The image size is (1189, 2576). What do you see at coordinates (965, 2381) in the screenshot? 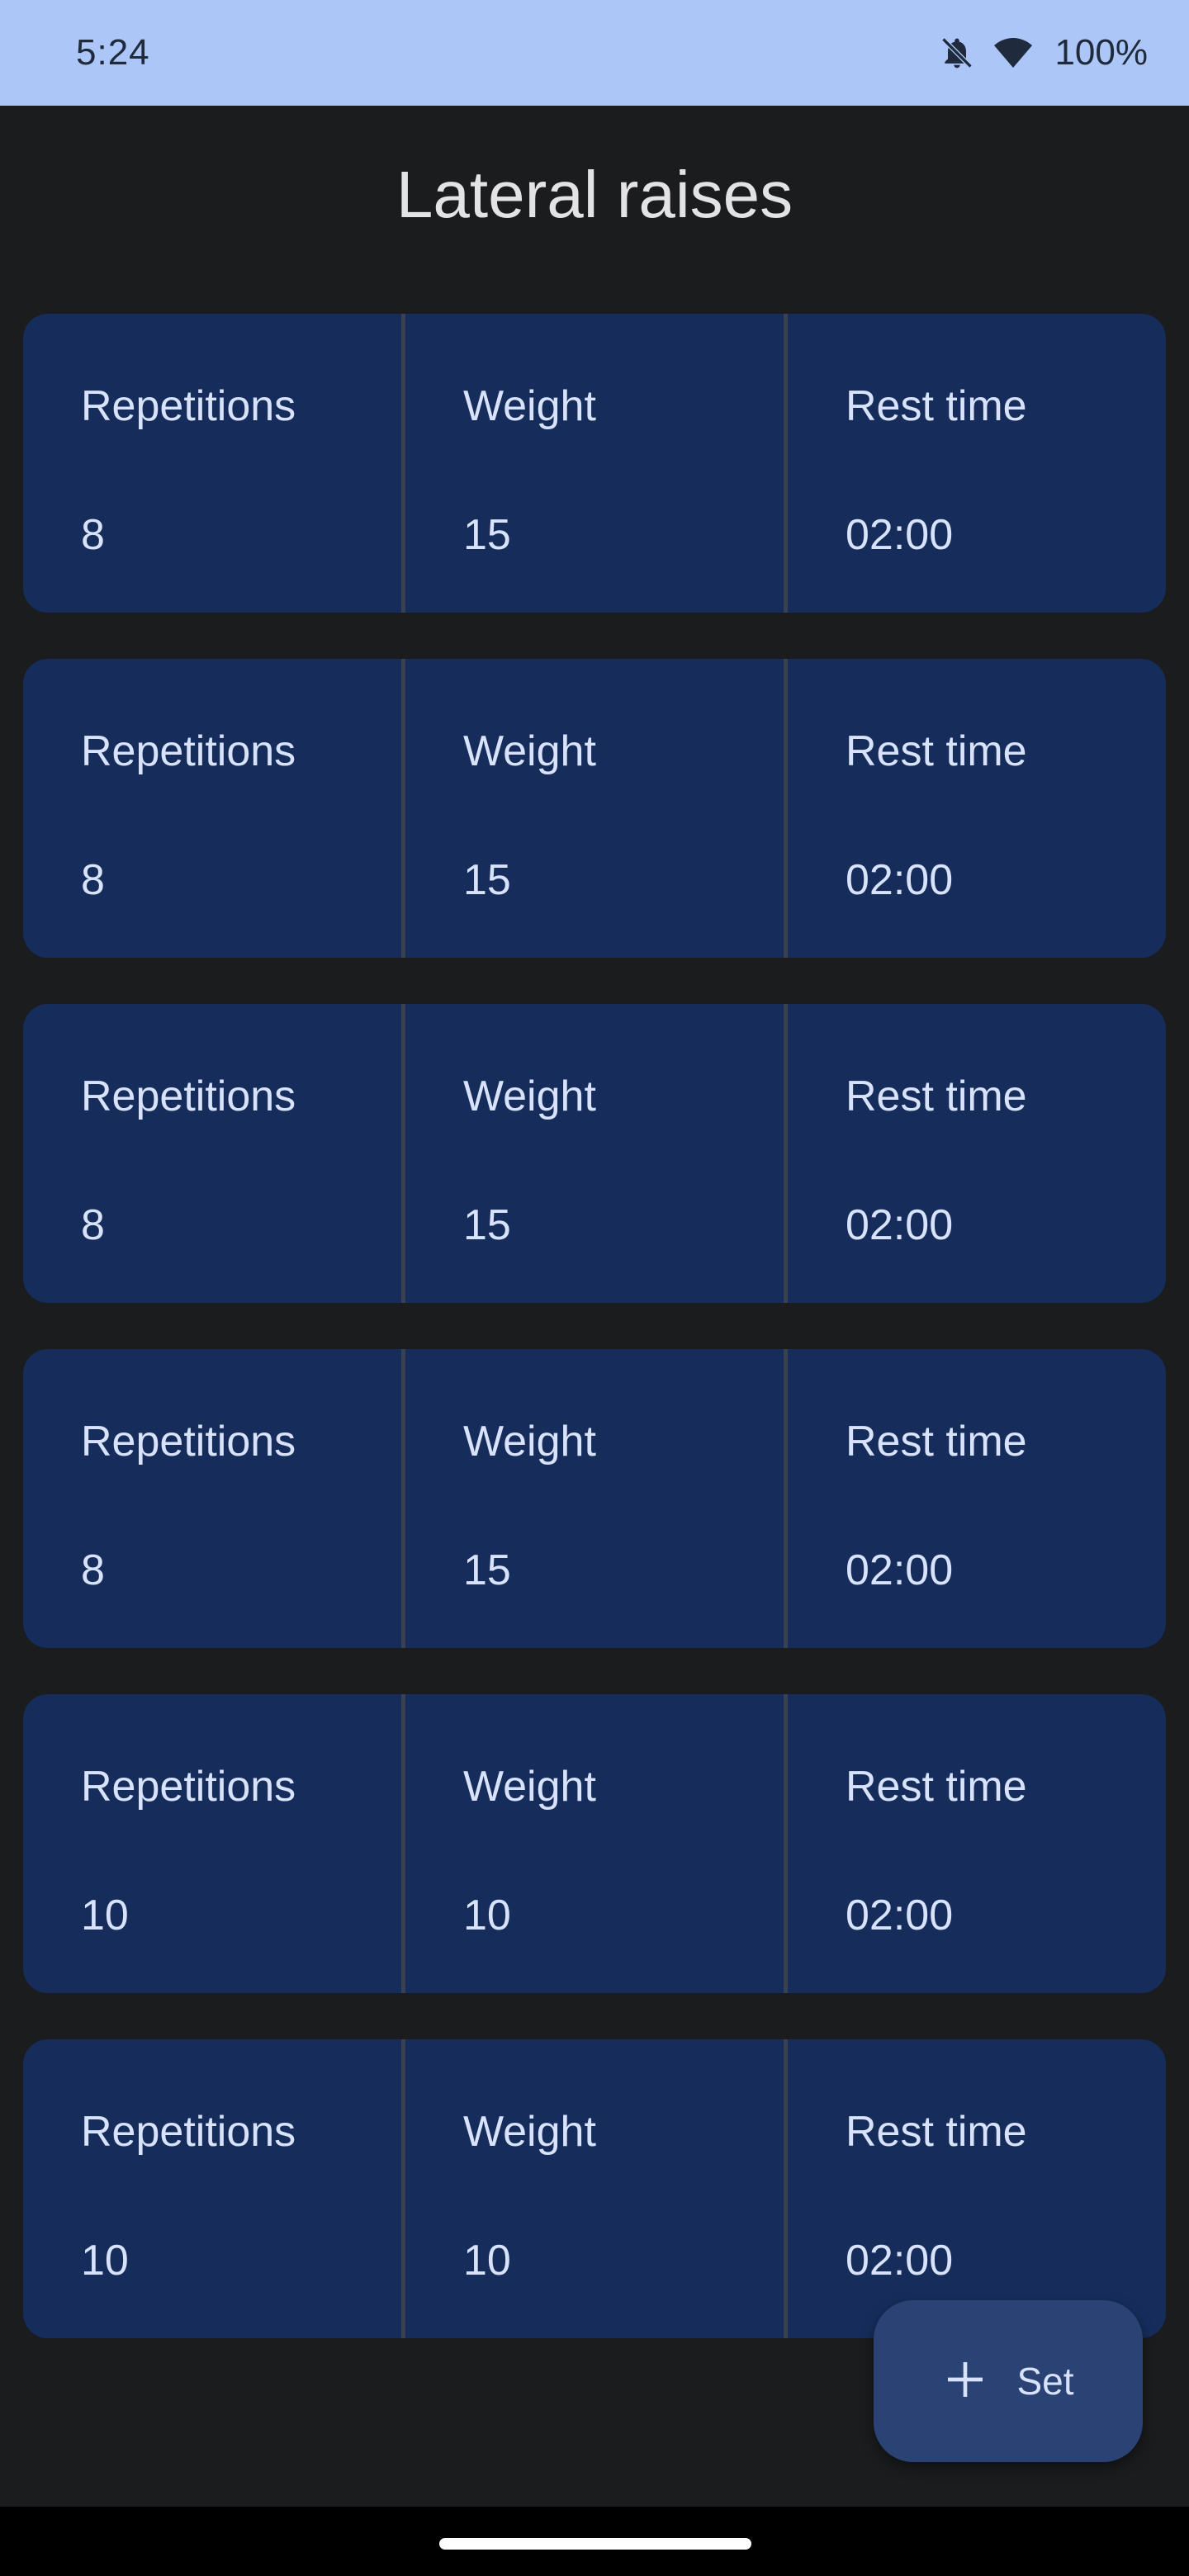
I see `plus-icon` at bounding box center [965, 2381].